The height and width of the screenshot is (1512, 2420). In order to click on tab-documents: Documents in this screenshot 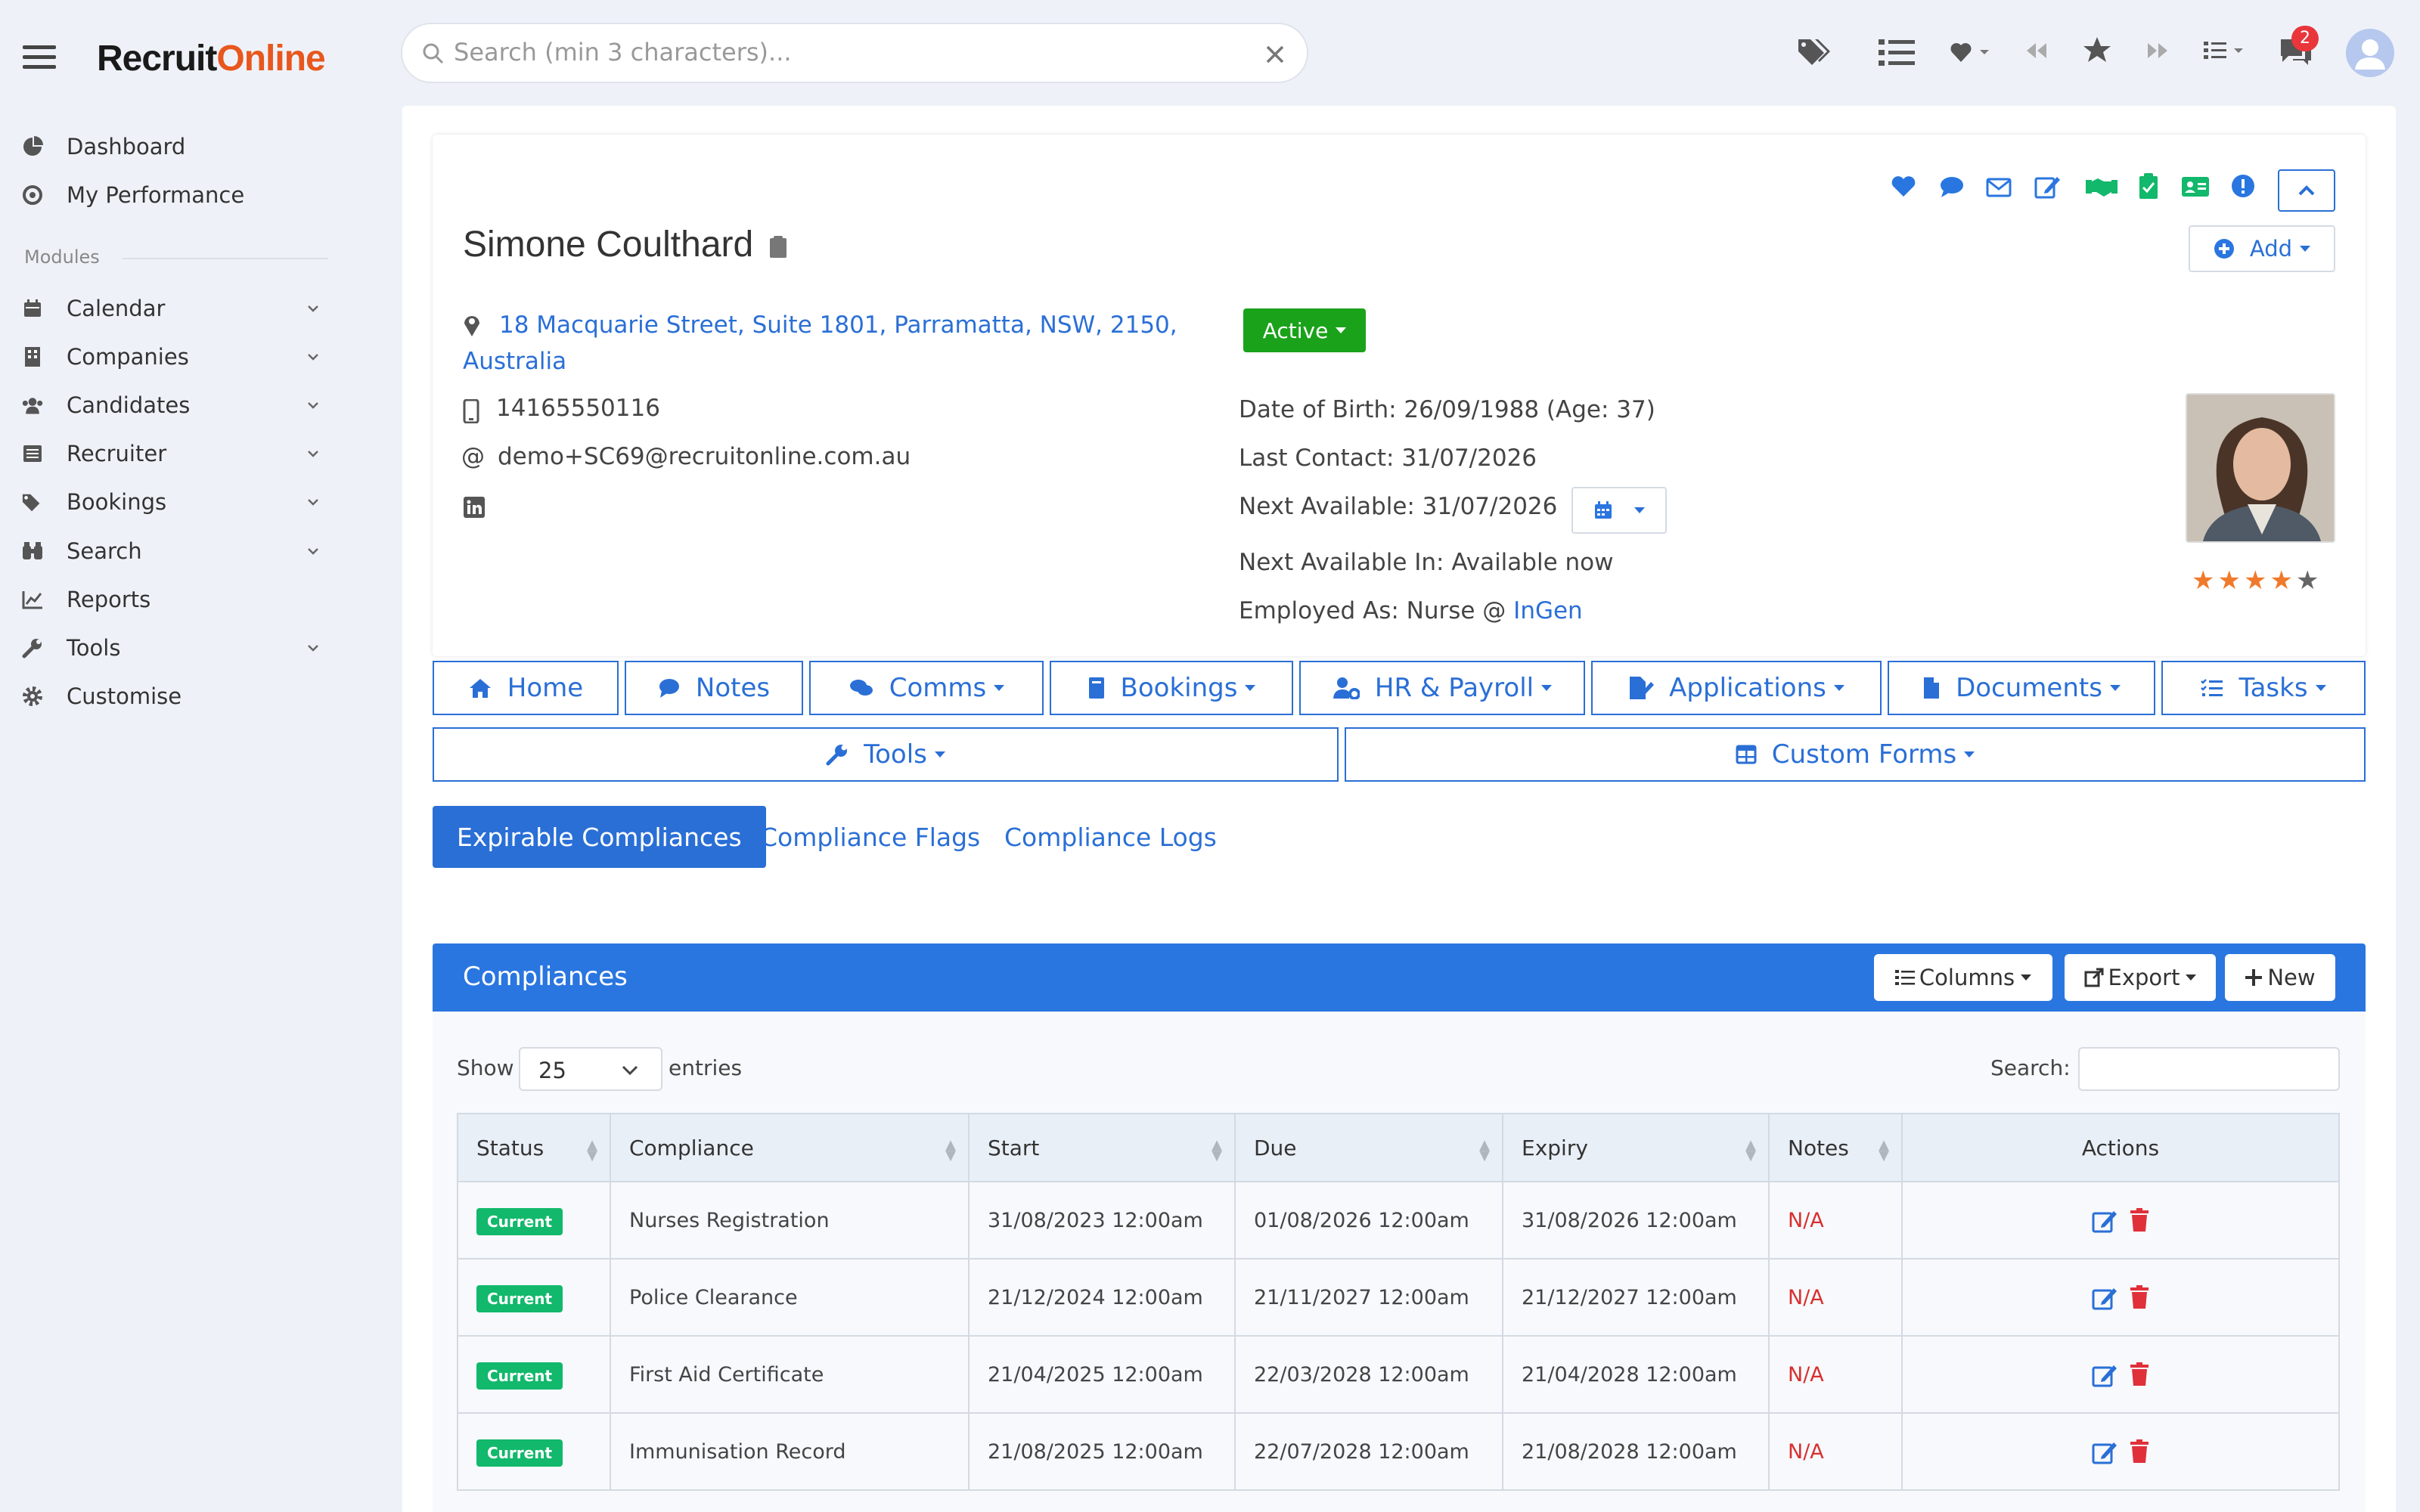, I will do `click(2021, 688)`.